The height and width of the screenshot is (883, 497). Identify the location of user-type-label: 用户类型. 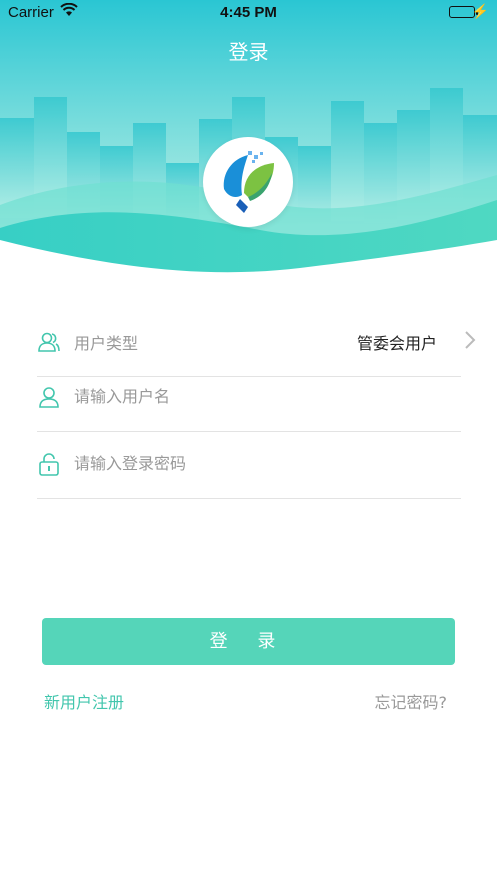
(106, 343).